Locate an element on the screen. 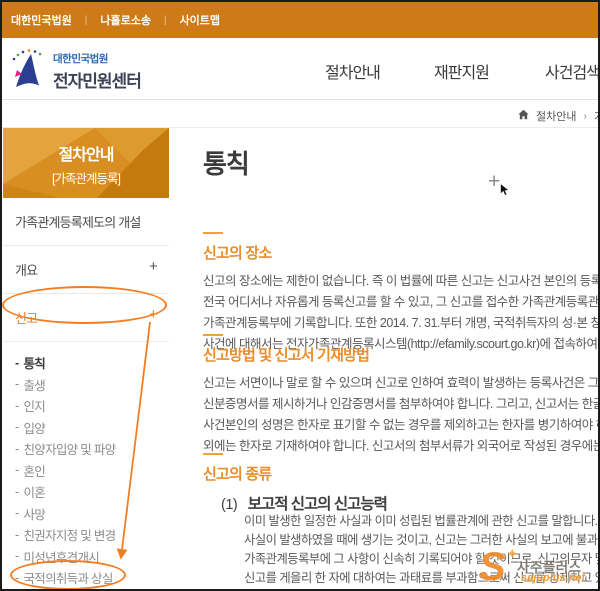 The height and width of the screenshot is (591, 600). sidebar-subitem-parental-authority: - 친권자지정 및 변경 is located at coordinates (86, 535).